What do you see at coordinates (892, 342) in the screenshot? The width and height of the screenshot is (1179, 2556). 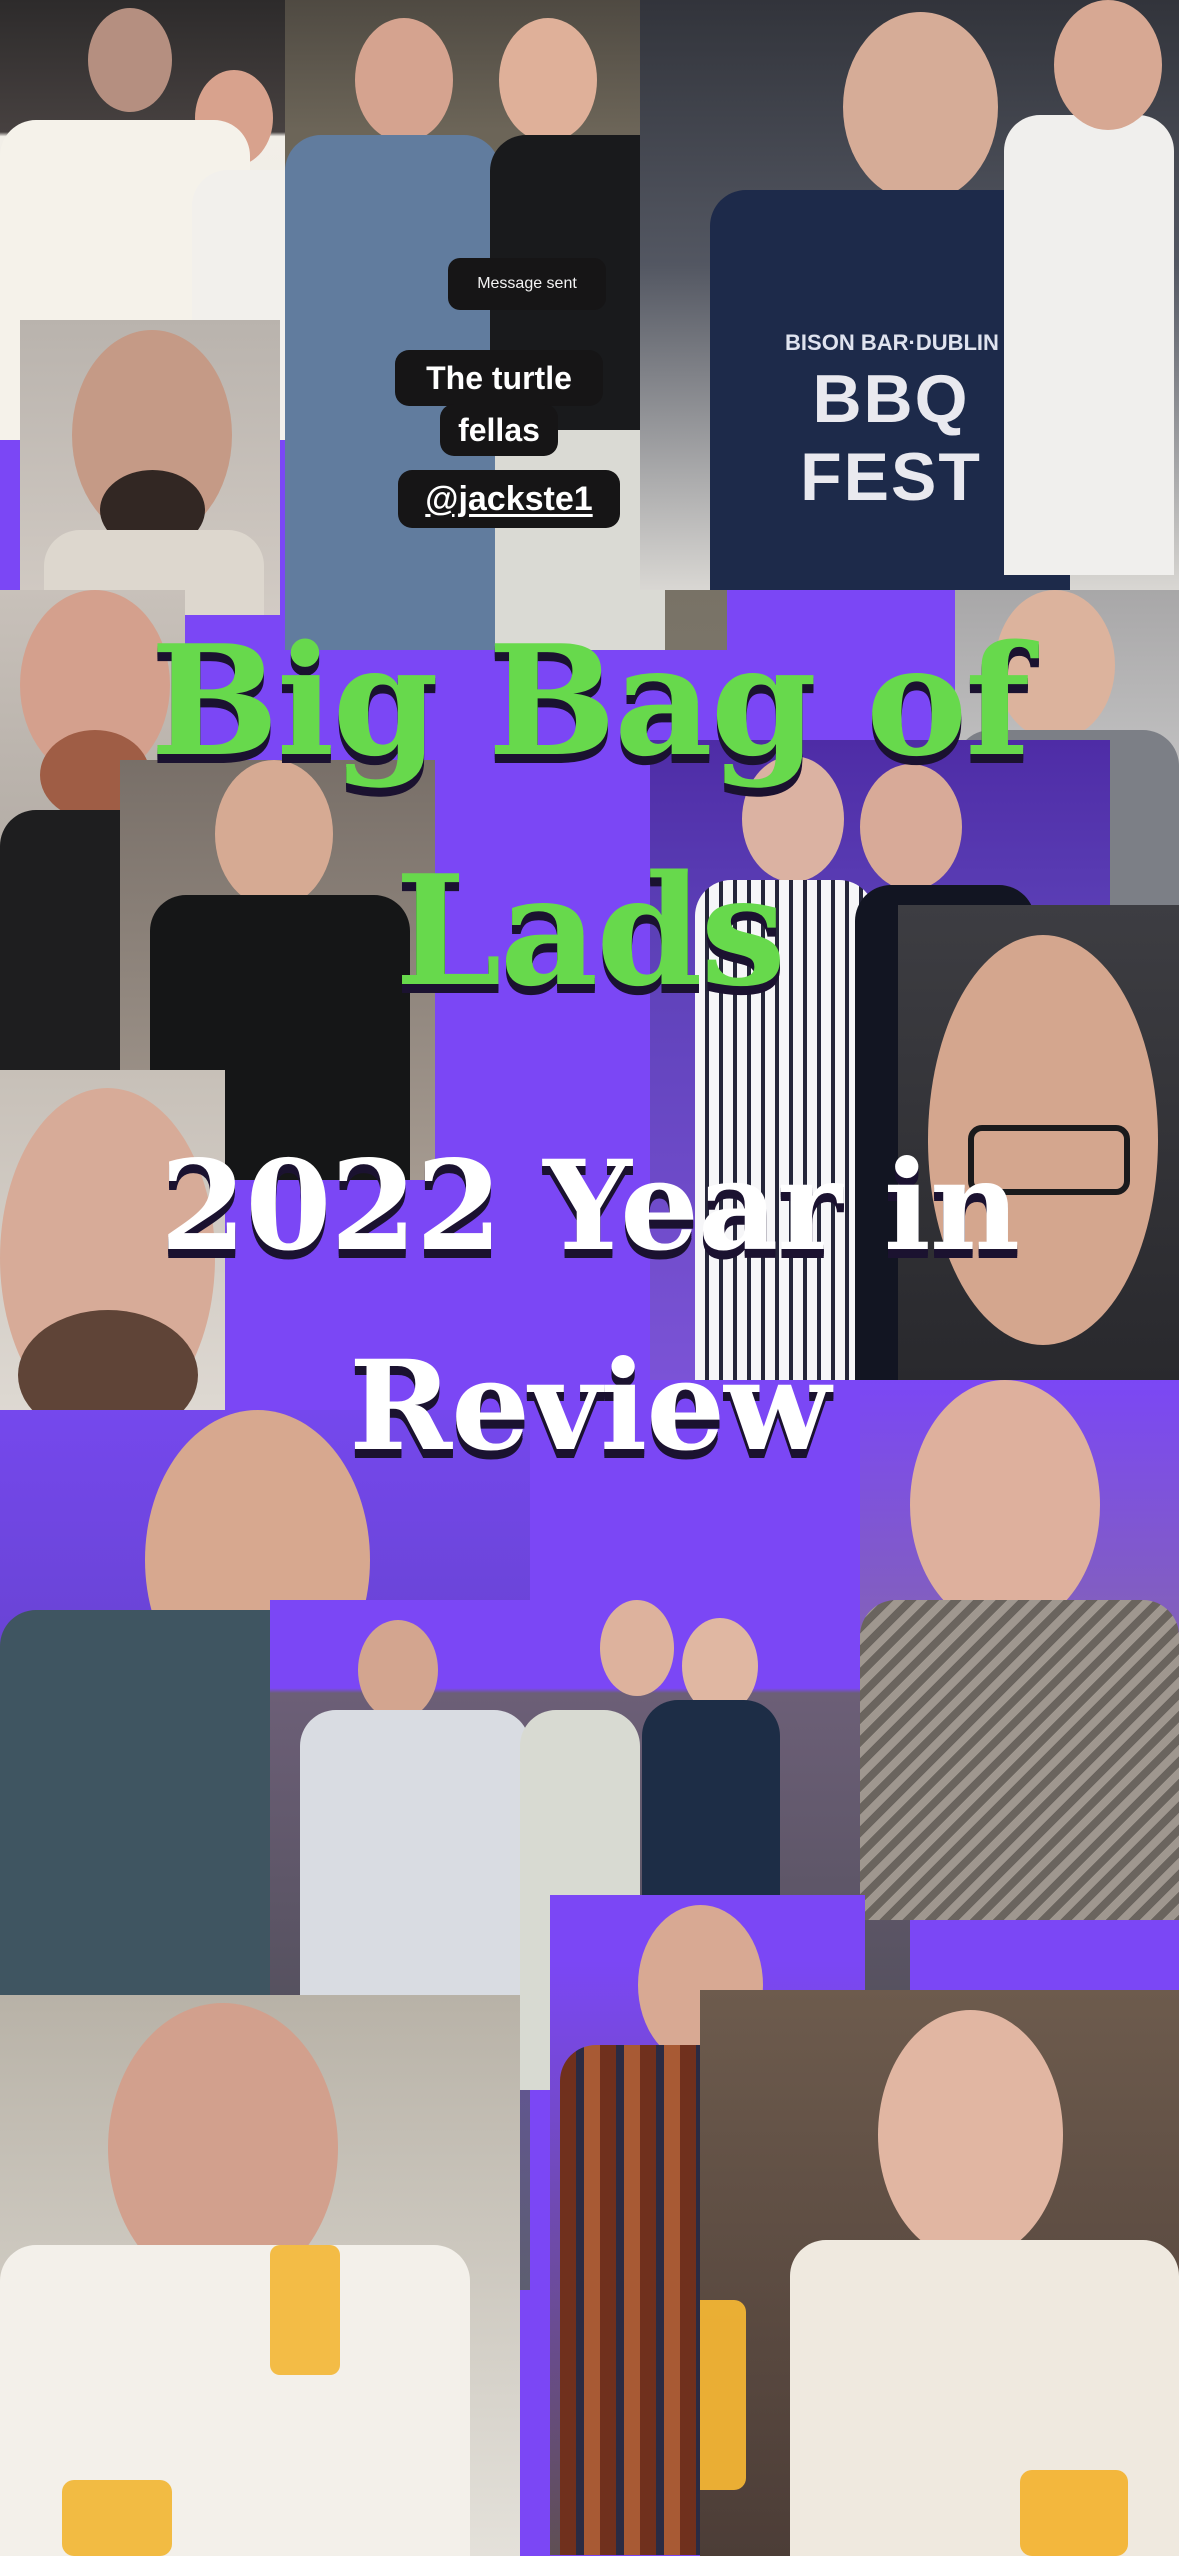 I see `bbq-shirt-sublabel: BISON BAR·DUBLIN` at bounding box center [892, 342].